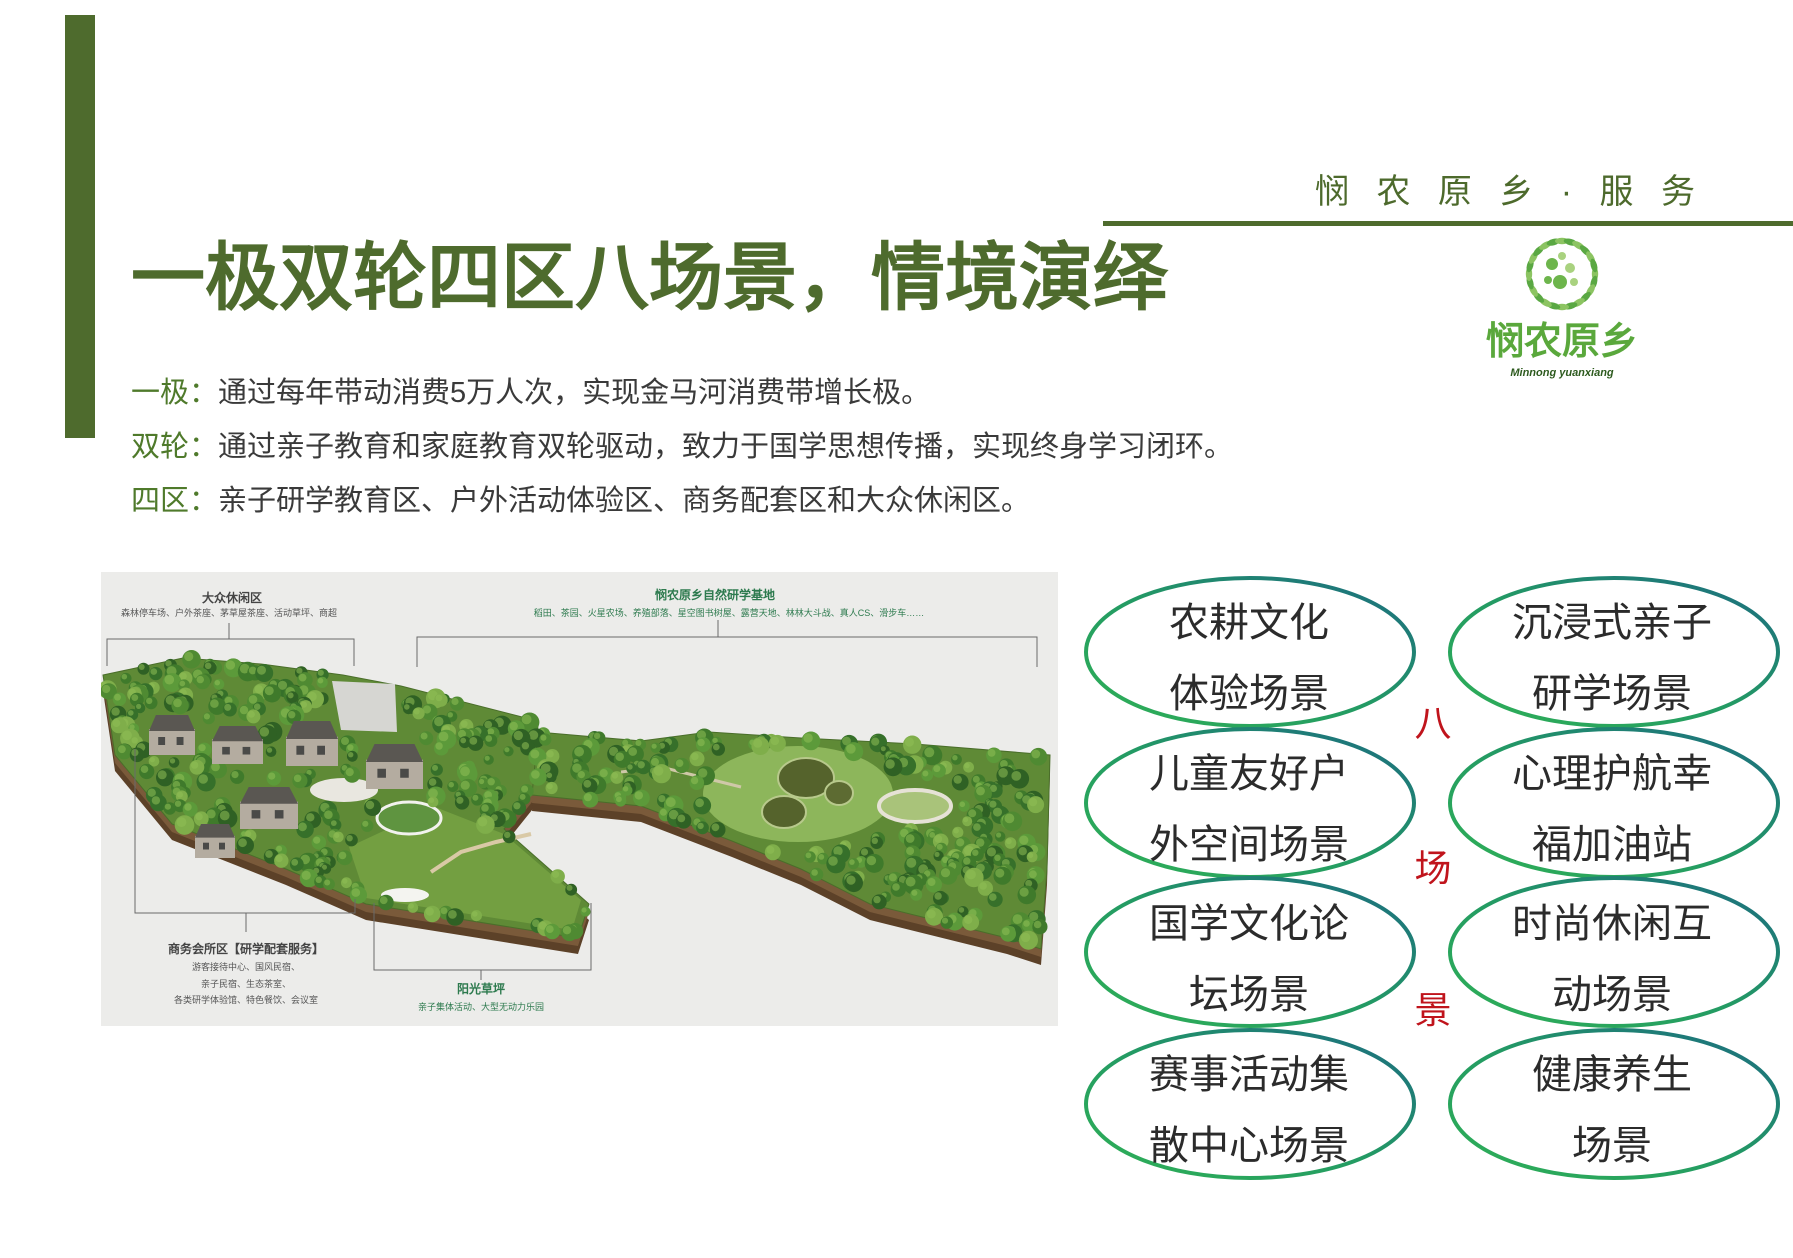 Image resolution: width=1793 pixels, height=1258 pixels. Describe the element at coordinates (839, 793) in the screenshot. I see `pond` at that location.